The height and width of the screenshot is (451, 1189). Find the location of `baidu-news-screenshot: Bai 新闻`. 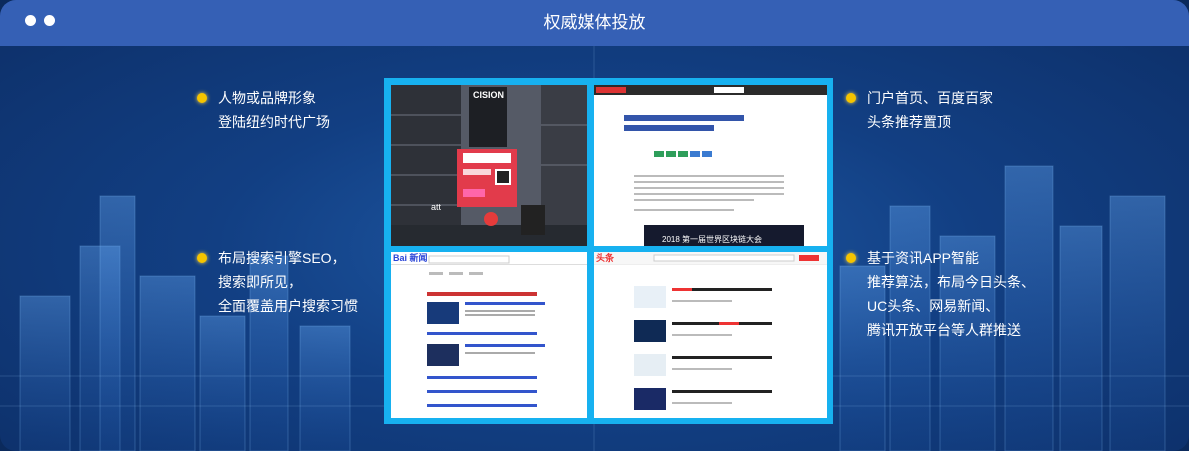

baidu-news-screenshot: Bai 新闻 is located at coordinates (489, 335).